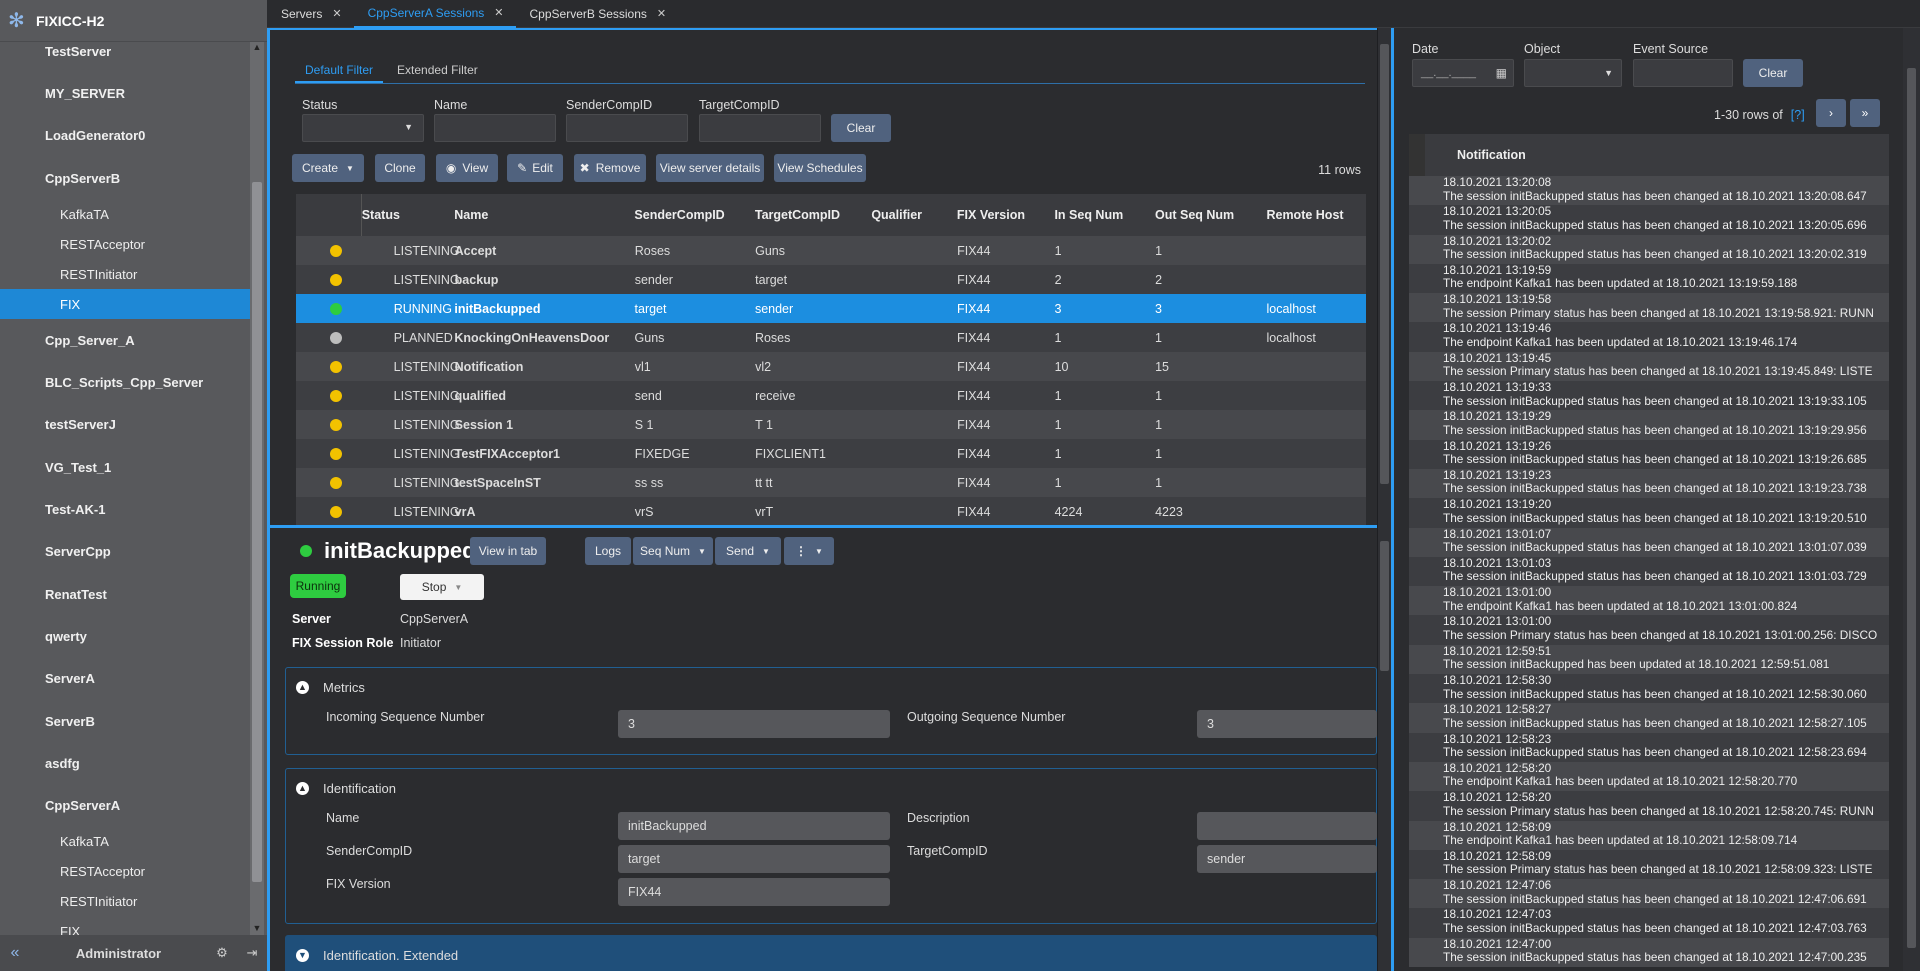 Image resolution: width=1920 pixels, height=971 pixels. What do you see at coordinates (1649, 155) in the screenshot?
I see `notification-header: Notification` at bounding box center [1649, 155].